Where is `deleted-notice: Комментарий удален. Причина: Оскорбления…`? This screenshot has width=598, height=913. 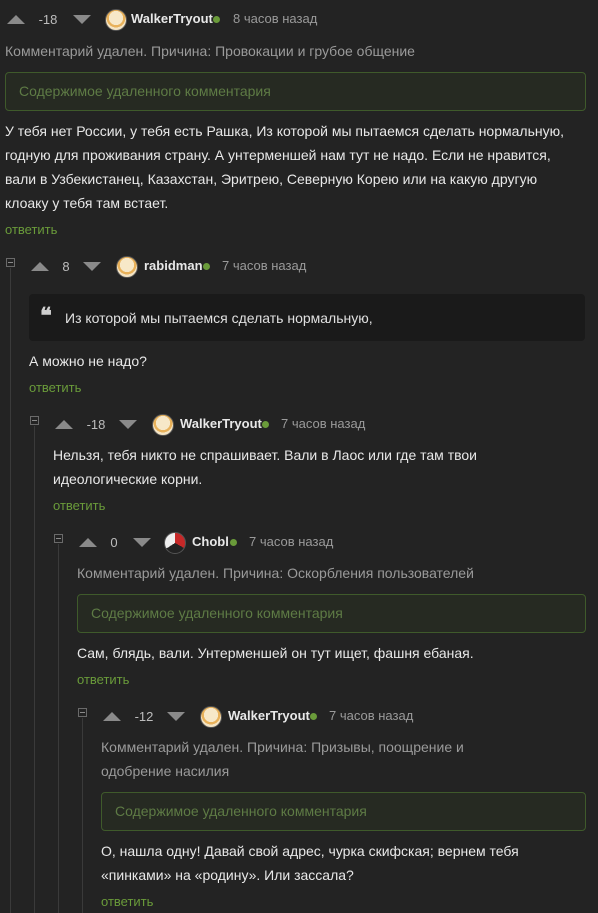
deleted-notice: Комментарий удален. Причина: Оскорбления… is located at coordinates (275, 573).